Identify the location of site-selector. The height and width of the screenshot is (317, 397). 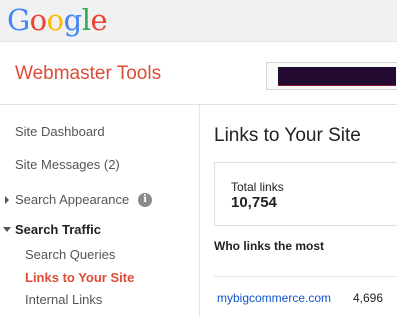
(331, 76).